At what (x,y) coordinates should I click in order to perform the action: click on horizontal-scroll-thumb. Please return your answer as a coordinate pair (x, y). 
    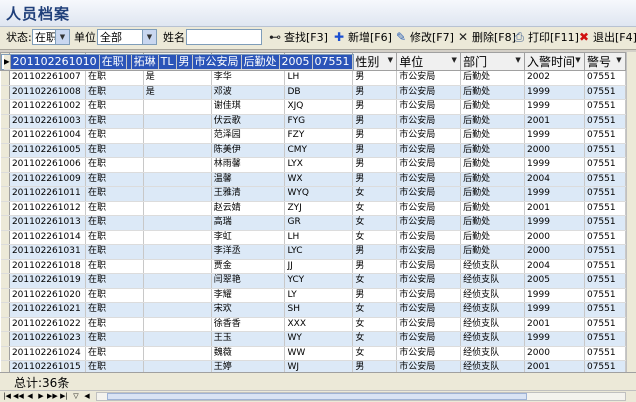
    Looking at the image, I should click on (317, 396).